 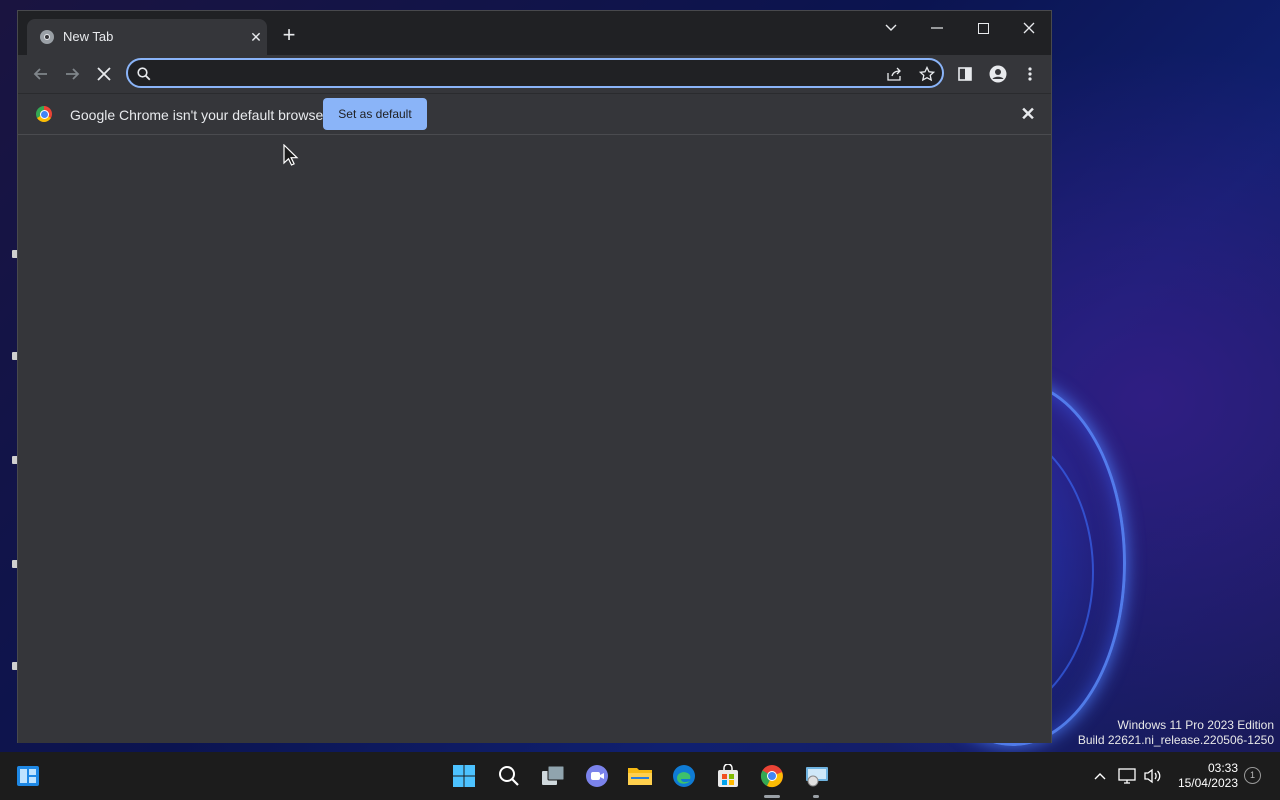 I want to click on stop-loading-button, so click(x=104, y=74).